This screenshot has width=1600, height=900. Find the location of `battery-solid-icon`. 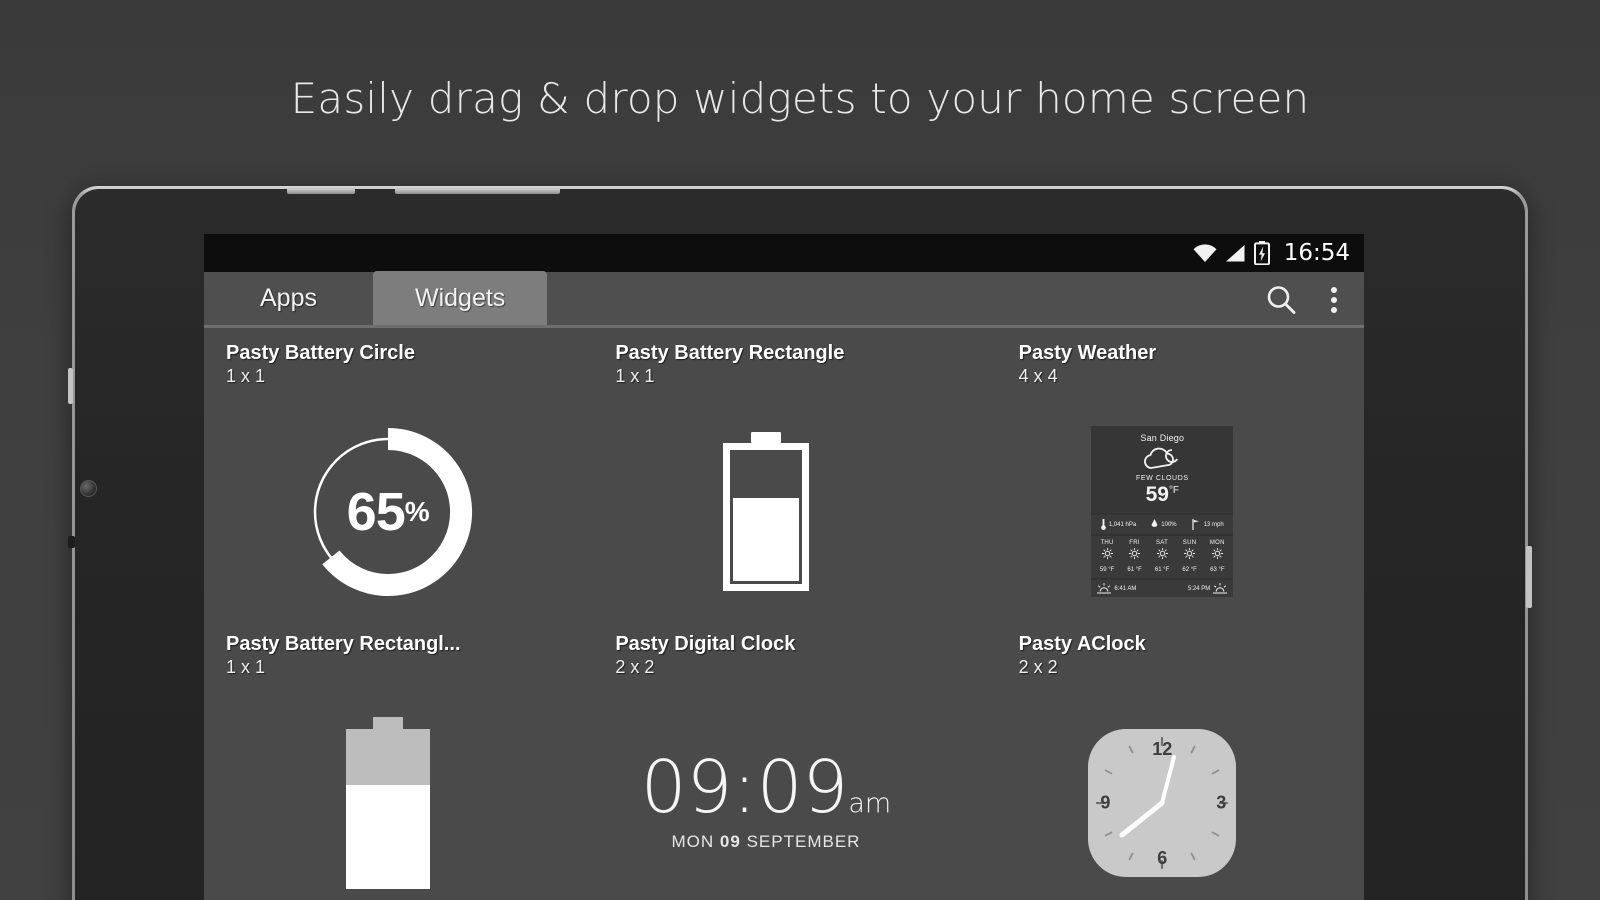

battery-solid-icon is located at coordinates (387, 802).